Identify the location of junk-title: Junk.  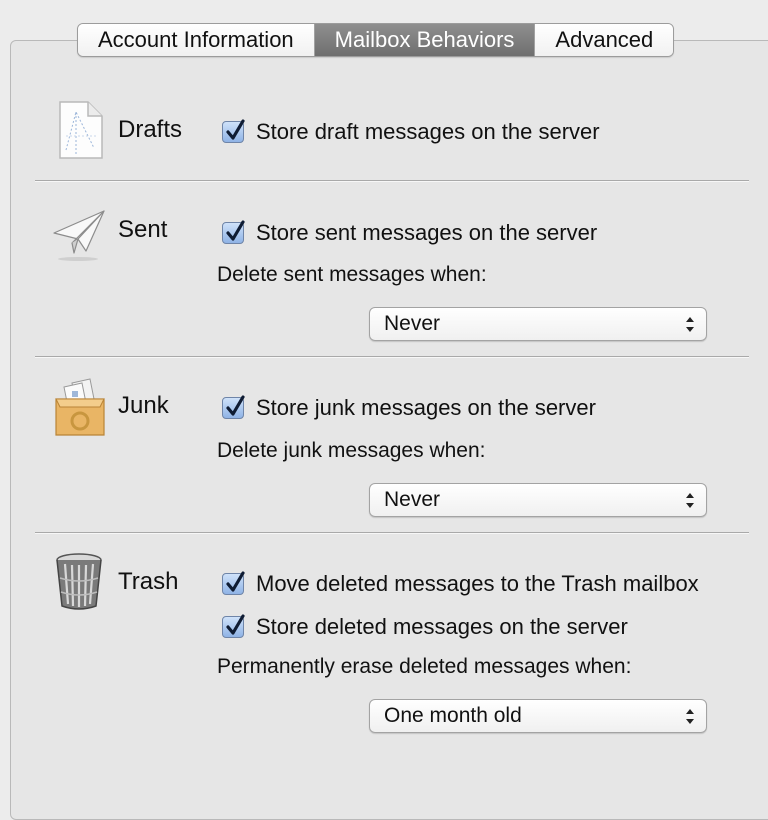
(143, 405).